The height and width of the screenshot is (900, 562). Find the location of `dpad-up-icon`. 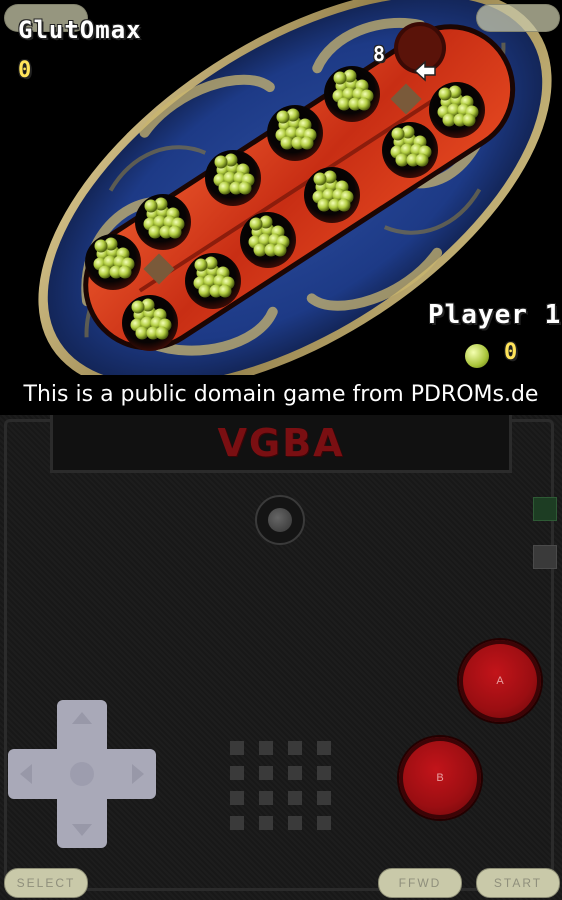

dpad-up-icon is located at coordinates (82, 718).